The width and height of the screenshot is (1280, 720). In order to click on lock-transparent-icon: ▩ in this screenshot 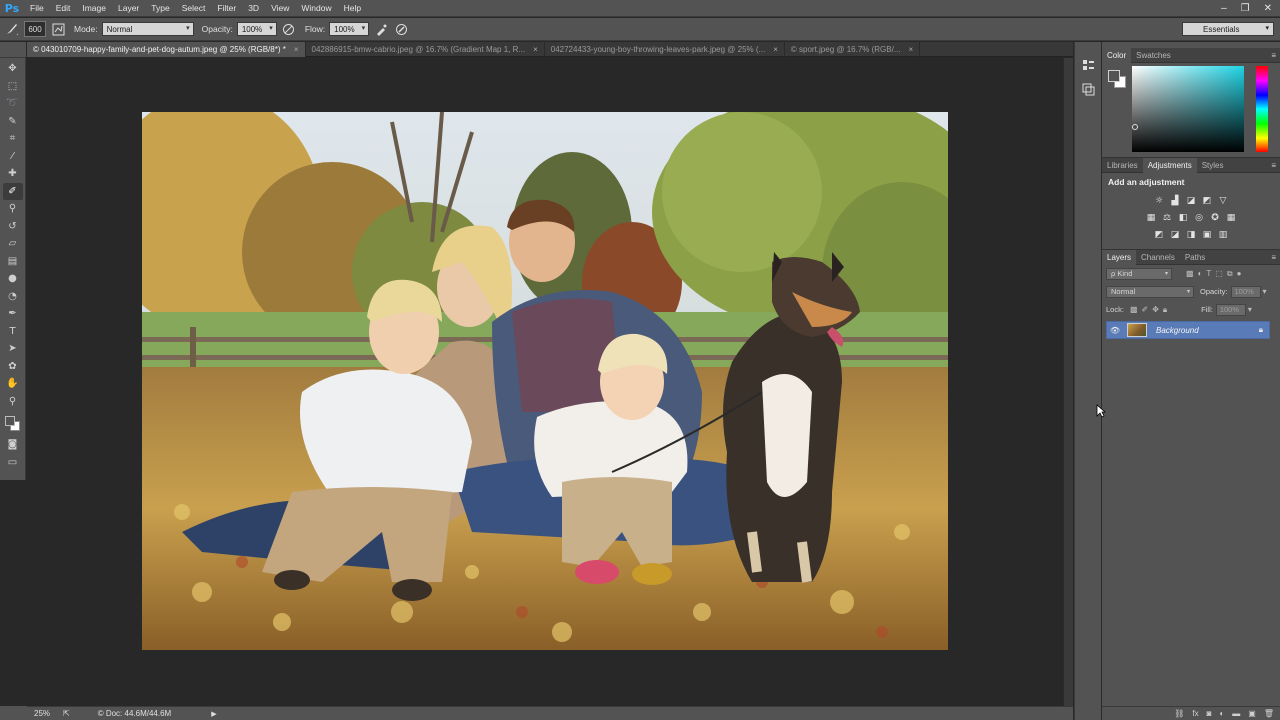, I will do `click(1134, 309)`.